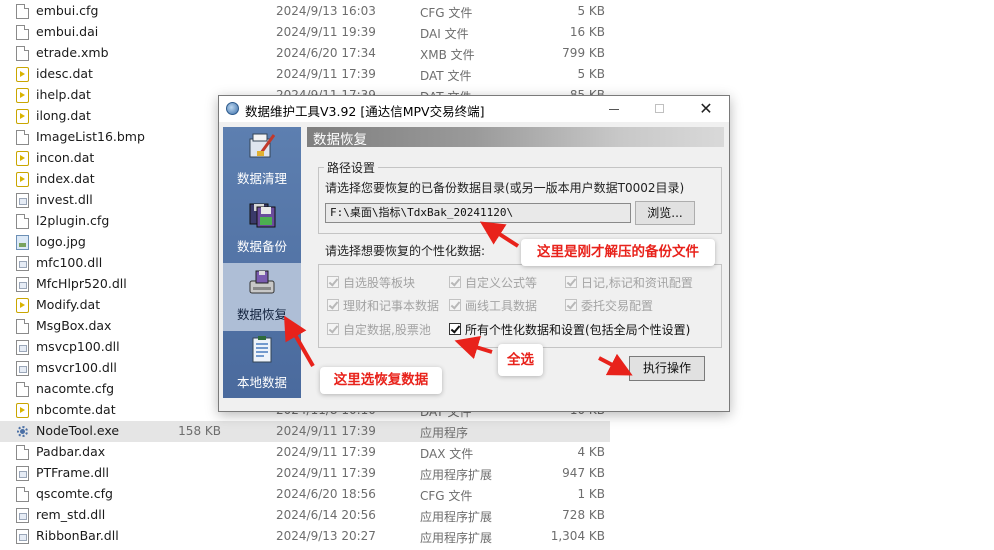 This screenshot has width=994, height=550. I want to click on file-row: idesc.dat 2024/9/11 17:39 DAT 文件 5 KB, so click(497, 74).